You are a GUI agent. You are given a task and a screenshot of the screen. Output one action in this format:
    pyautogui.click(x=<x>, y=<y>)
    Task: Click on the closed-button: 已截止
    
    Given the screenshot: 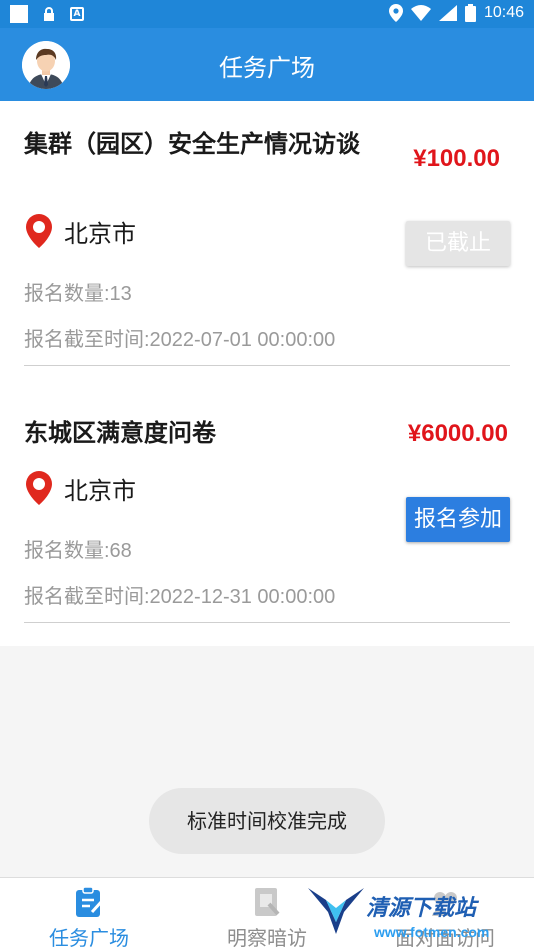 What is the action you would take?
    pyautogui.click(x=458, y=243)
    